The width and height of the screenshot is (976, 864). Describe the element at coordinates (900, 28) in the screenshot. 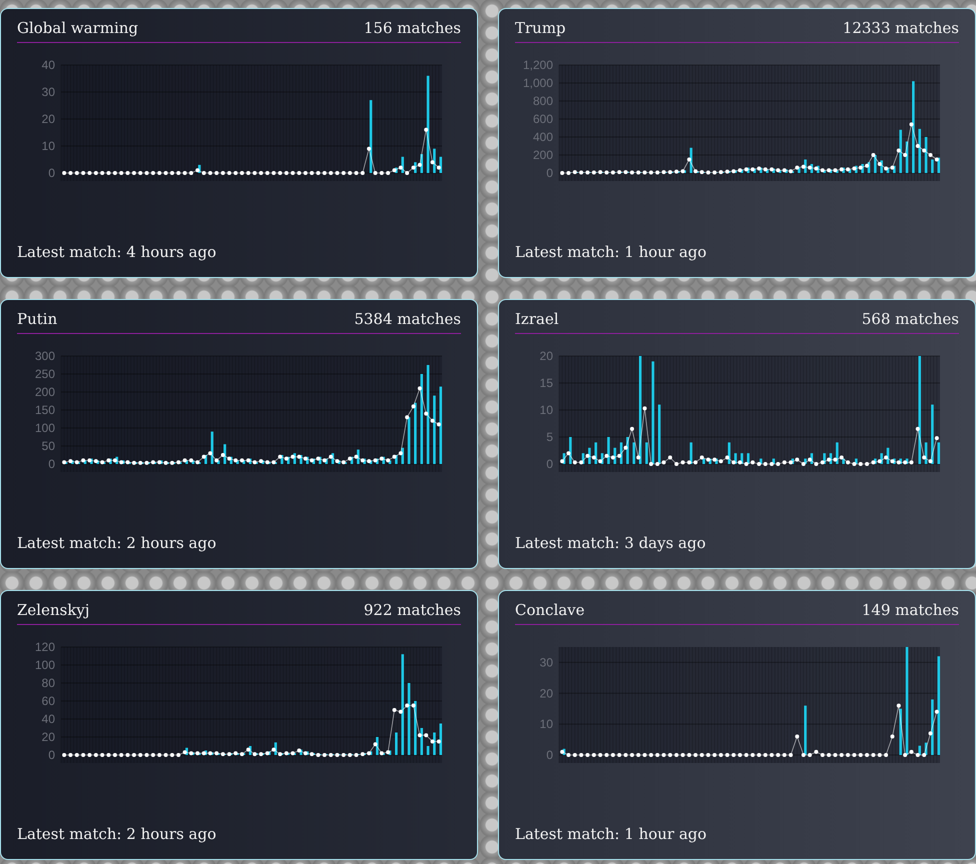

I see `match-count: 12333 matches` at that location.